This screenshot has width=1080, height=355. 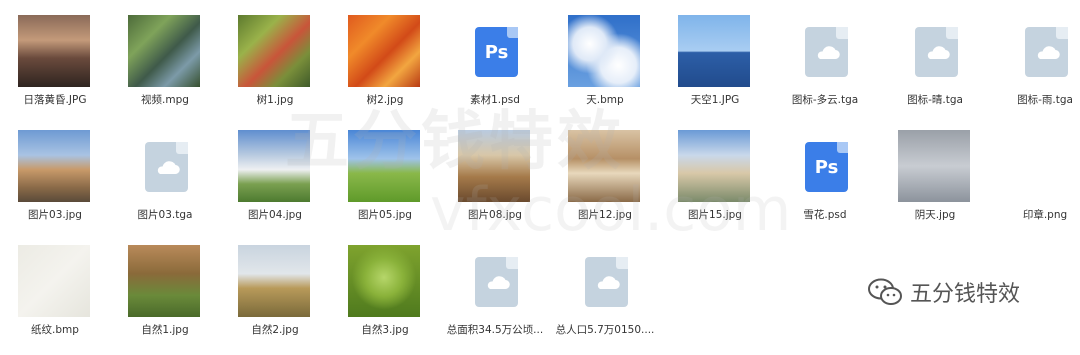 What do you see at coordinates (495, 215) in the screenshot?
I see `file-name: 图片08.jpg` at bounding box center [495, 215].